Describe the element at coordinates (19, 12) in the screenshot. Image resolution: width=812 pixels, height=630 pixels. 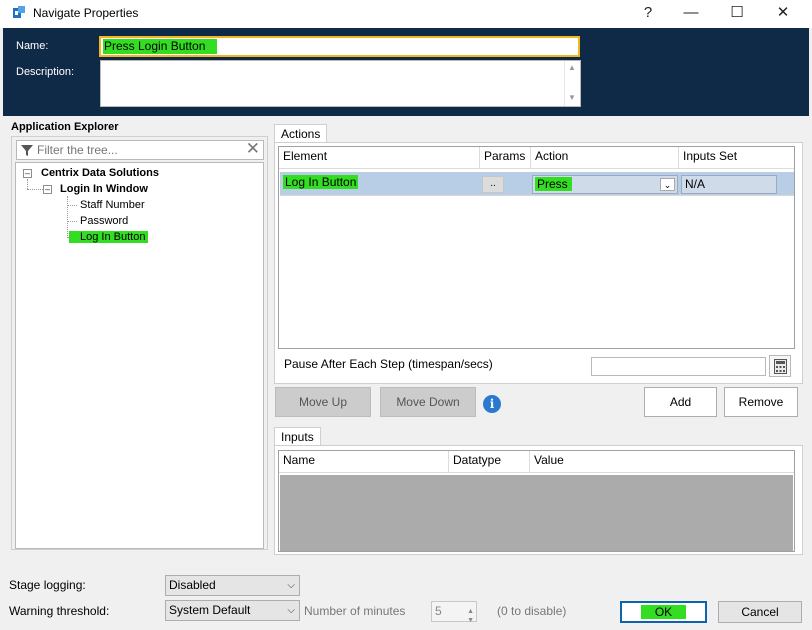
I see `app-icon` at that location.